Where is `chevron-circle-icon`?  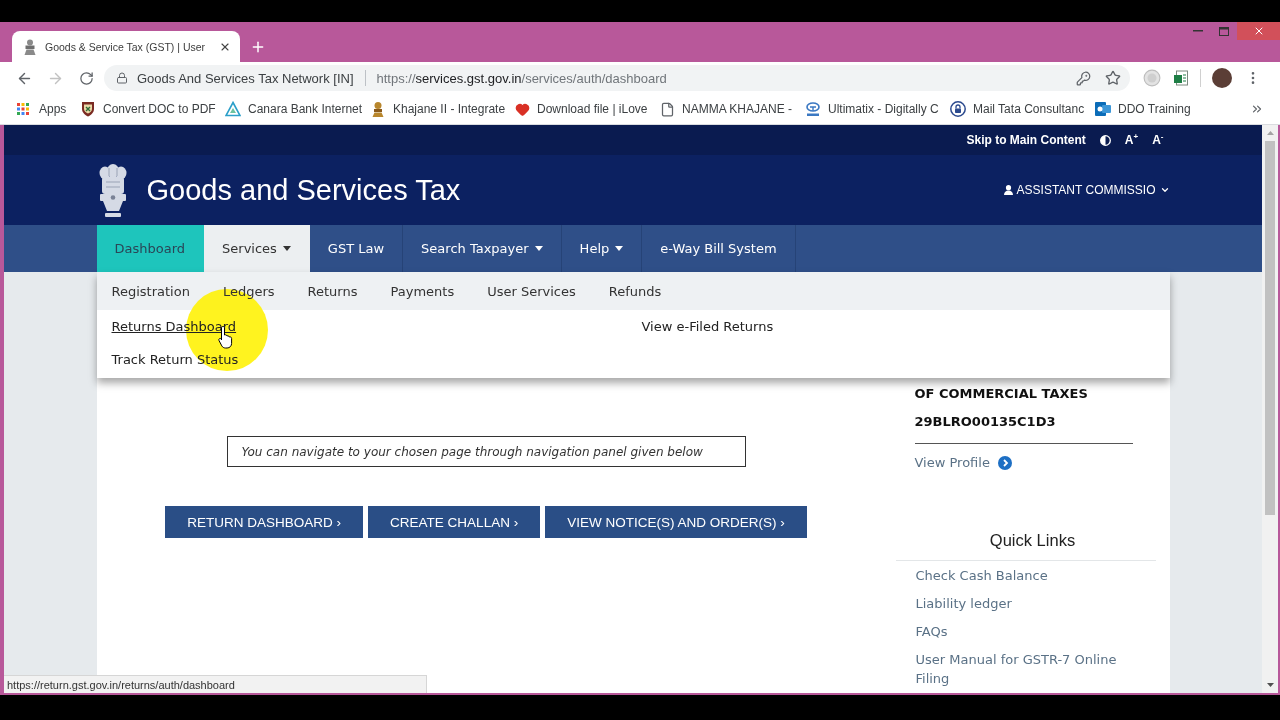
chevron-circle-icon is located at coordinates (1004, 463).